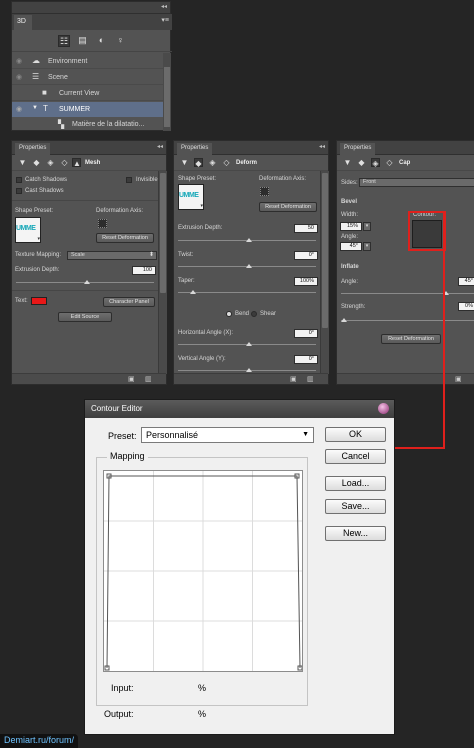 Image resolution: width=474 pixels, height=748 pixels. Describe the element at coordinates (367, 246) in the screenshot. I see `angle-stepper-icon: ▾` at that location.